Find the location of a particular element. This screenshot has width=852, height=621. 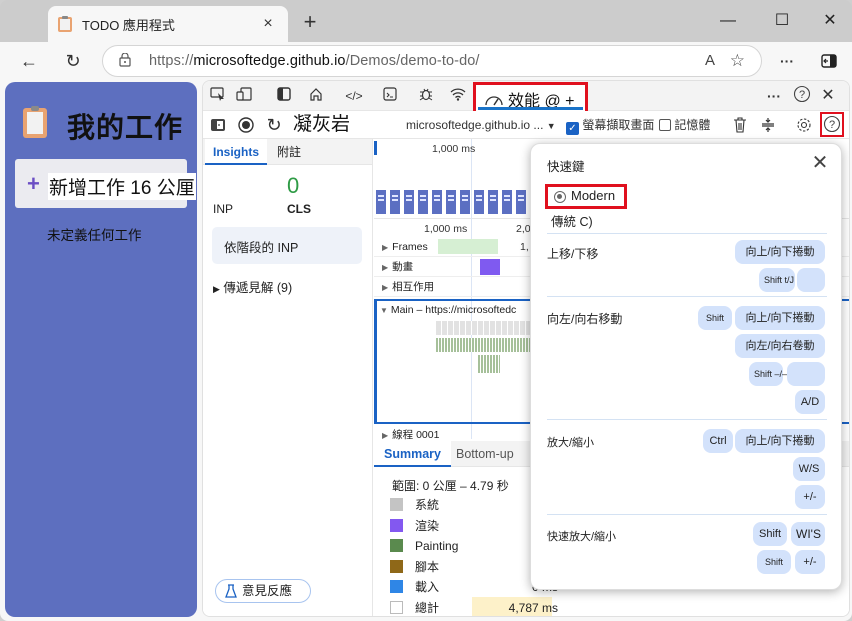

checkbox-checked-icon: ✓ is located at coordinates (572, 128).